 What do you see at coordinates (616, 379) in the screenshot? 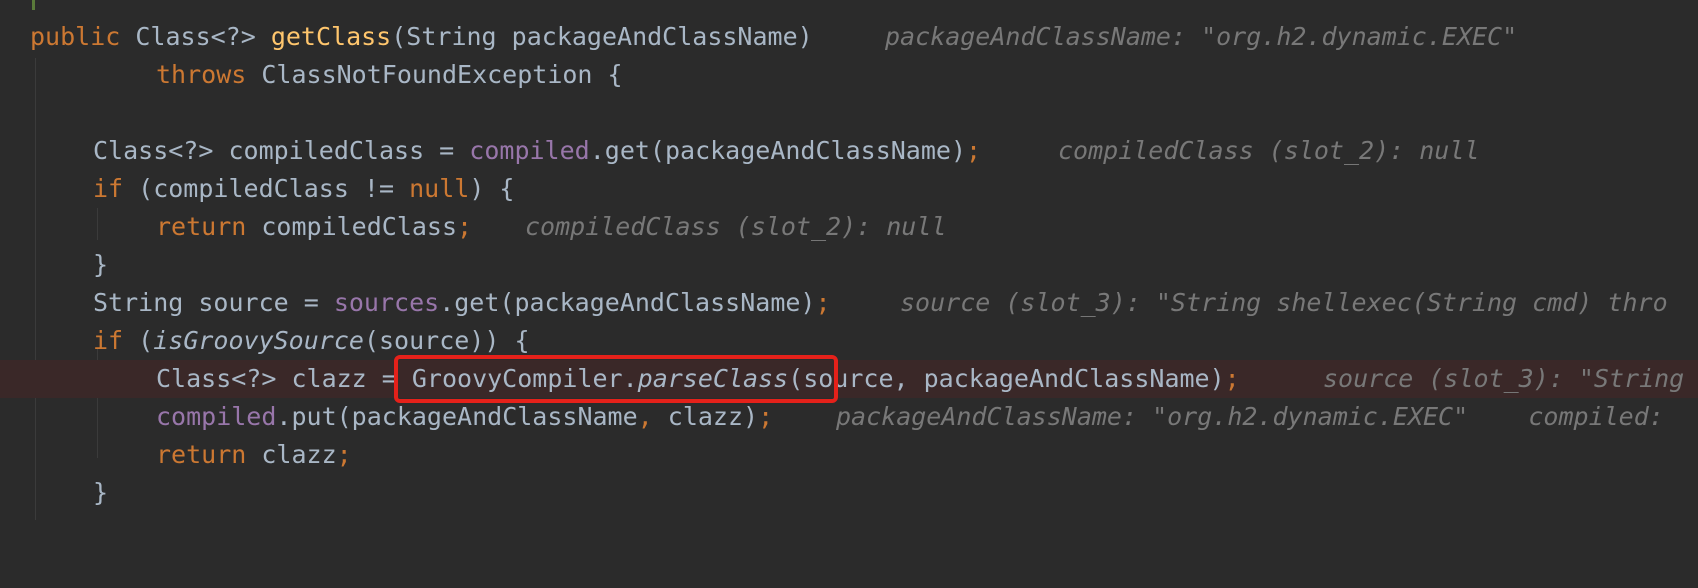
I see `annotation-highlight-box` at bounding box center [616, 379].